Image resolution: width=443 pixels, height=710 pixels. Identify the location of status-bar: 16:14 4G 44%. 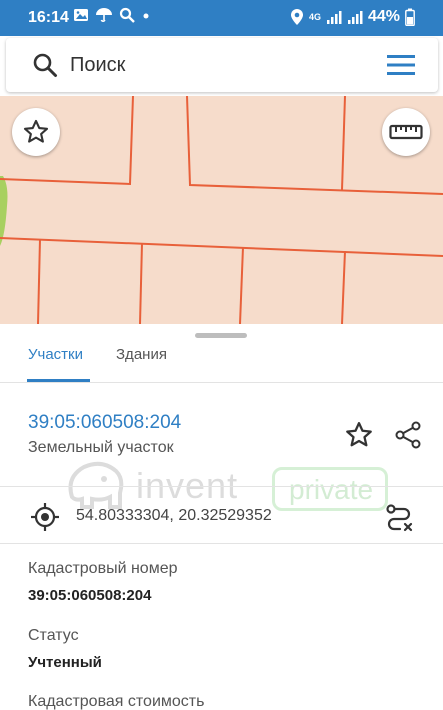
(221, 18).